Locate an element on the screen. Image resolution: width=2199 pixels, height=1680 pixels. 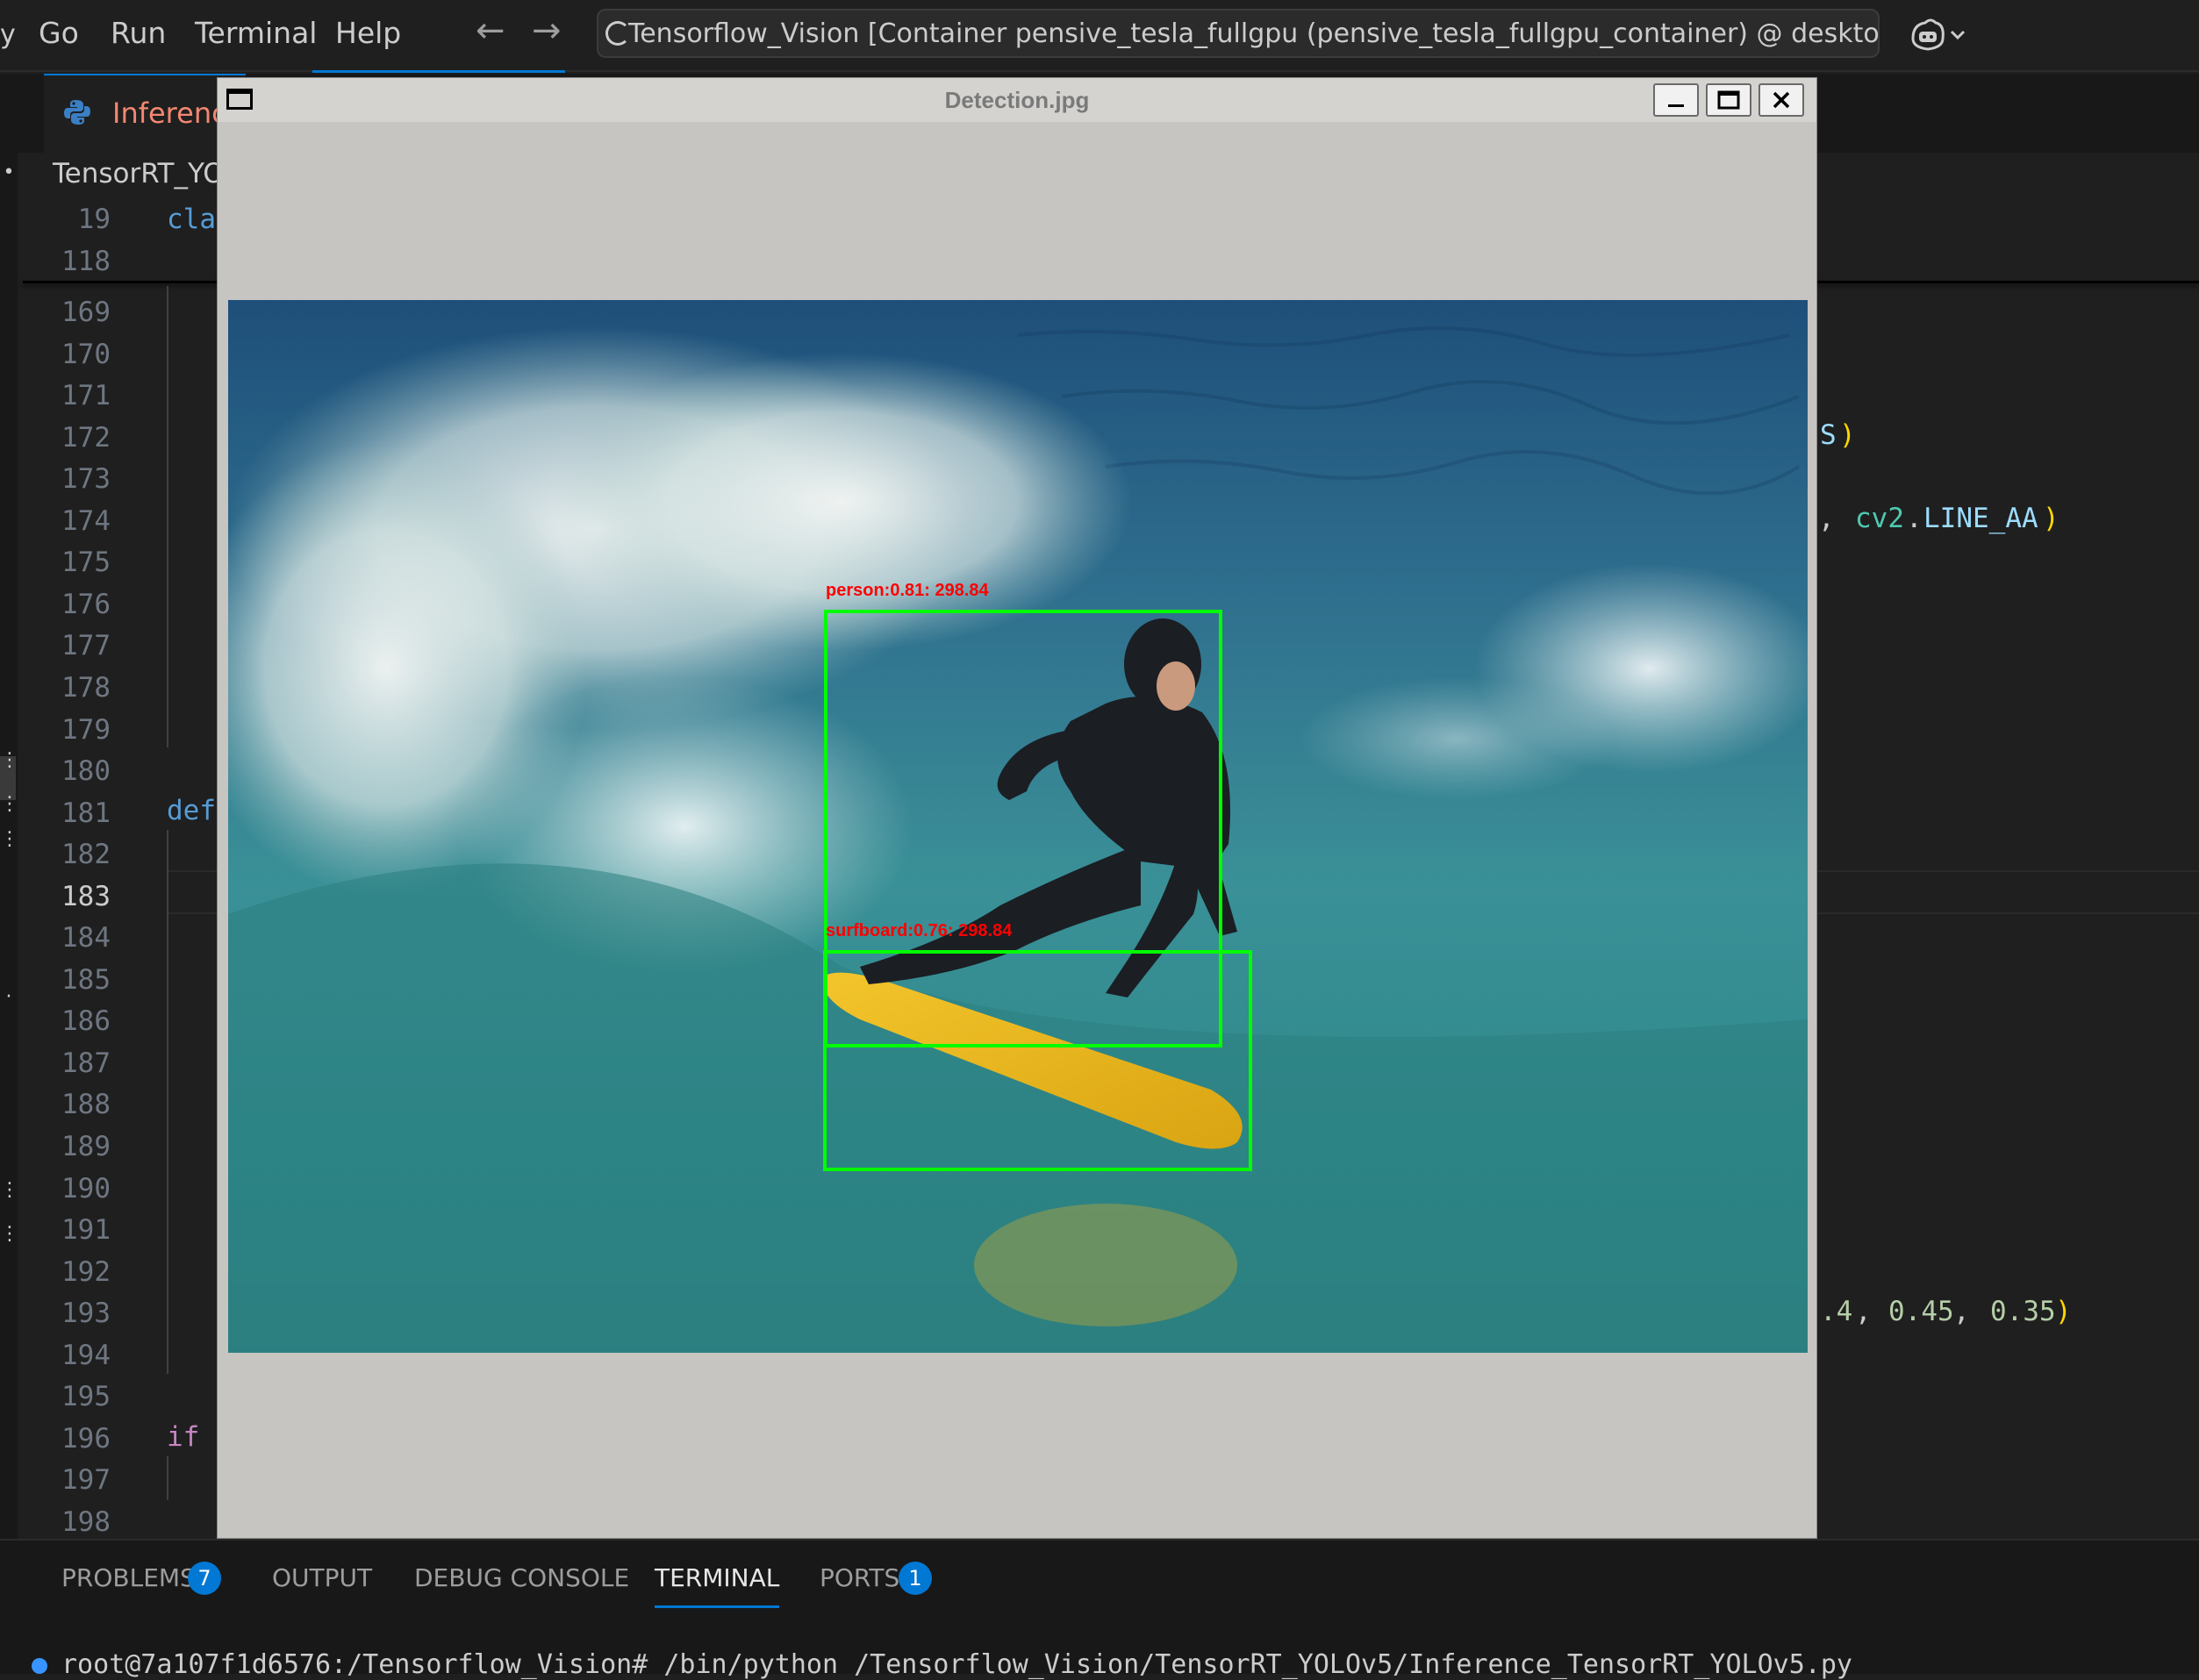
menu-item-partial: y is located at coordinates (8, 34).